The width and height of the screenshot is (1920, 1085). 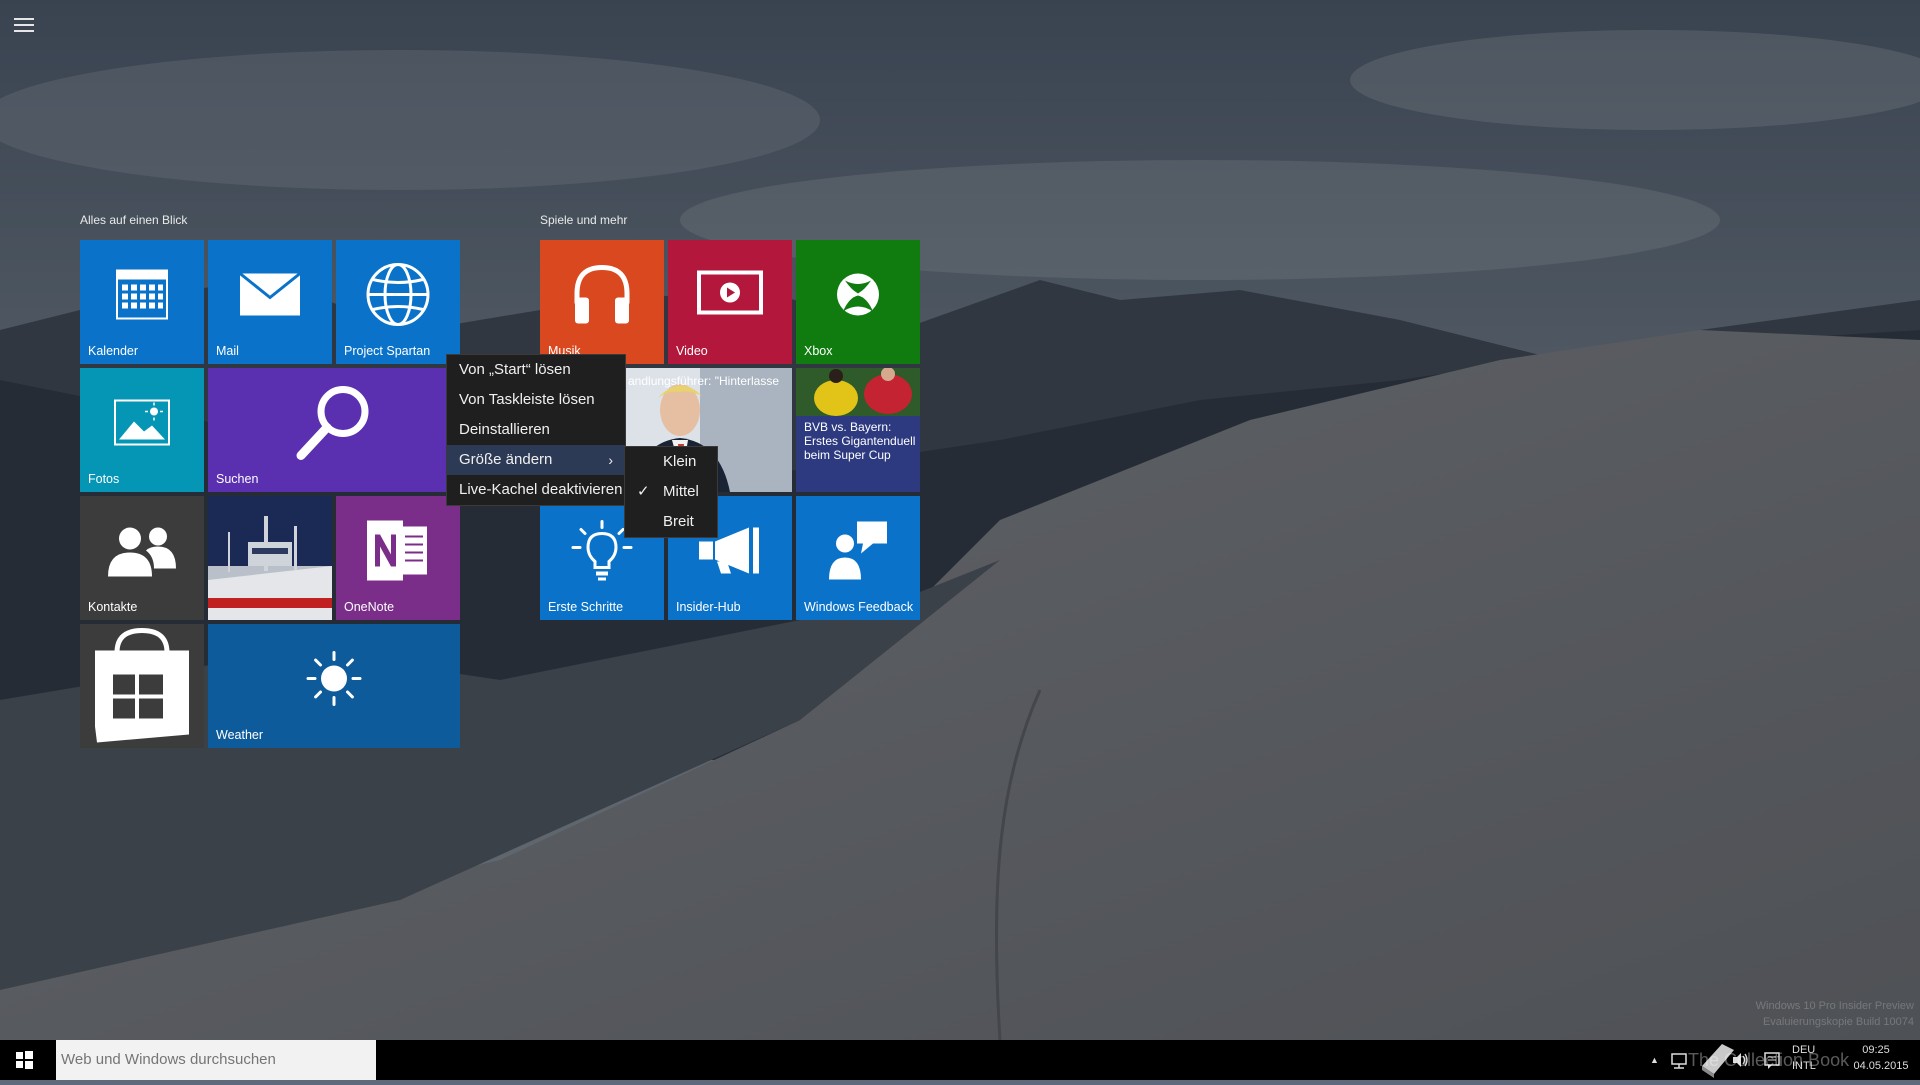 What do you see at coordinates (216, 1060) in the screenshot?
I see `search-input` at bounding box center [216, 1060].